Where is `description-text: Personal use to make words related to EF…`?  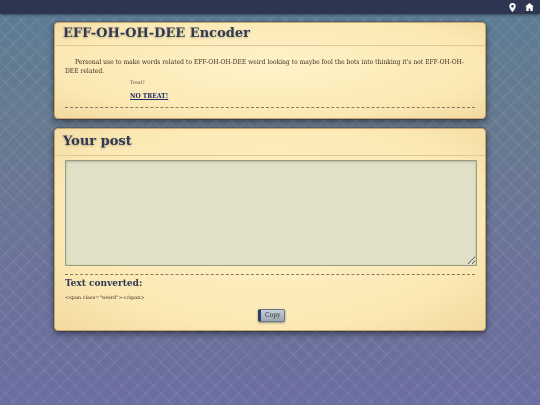
description-text: Personal use to make words related to EF… is located at coordinates (264, 67).